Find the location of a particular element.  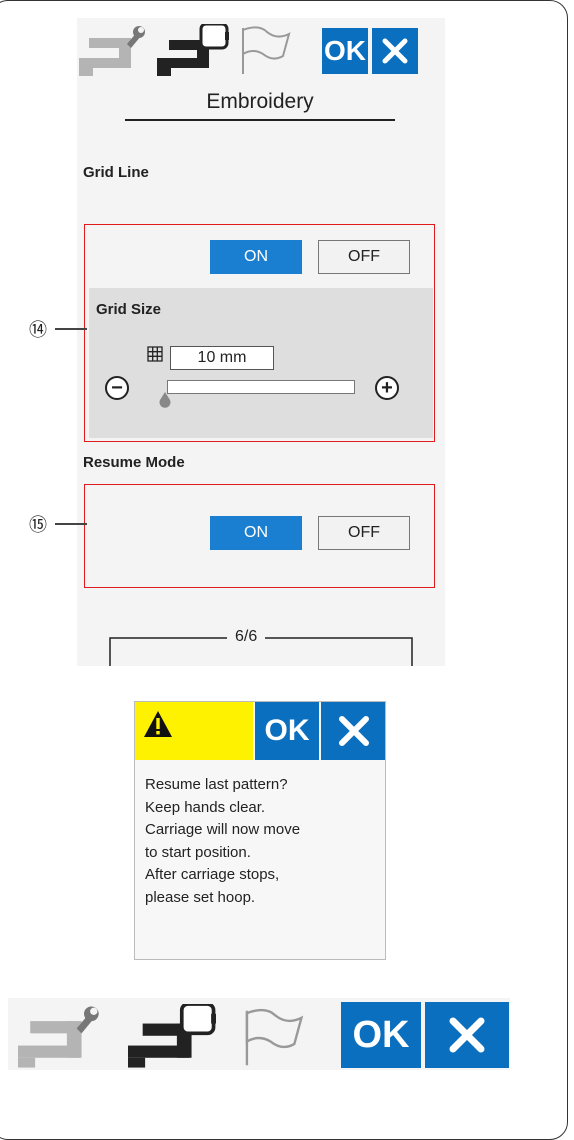

minus-label: − is located at coordinates (117, 388).